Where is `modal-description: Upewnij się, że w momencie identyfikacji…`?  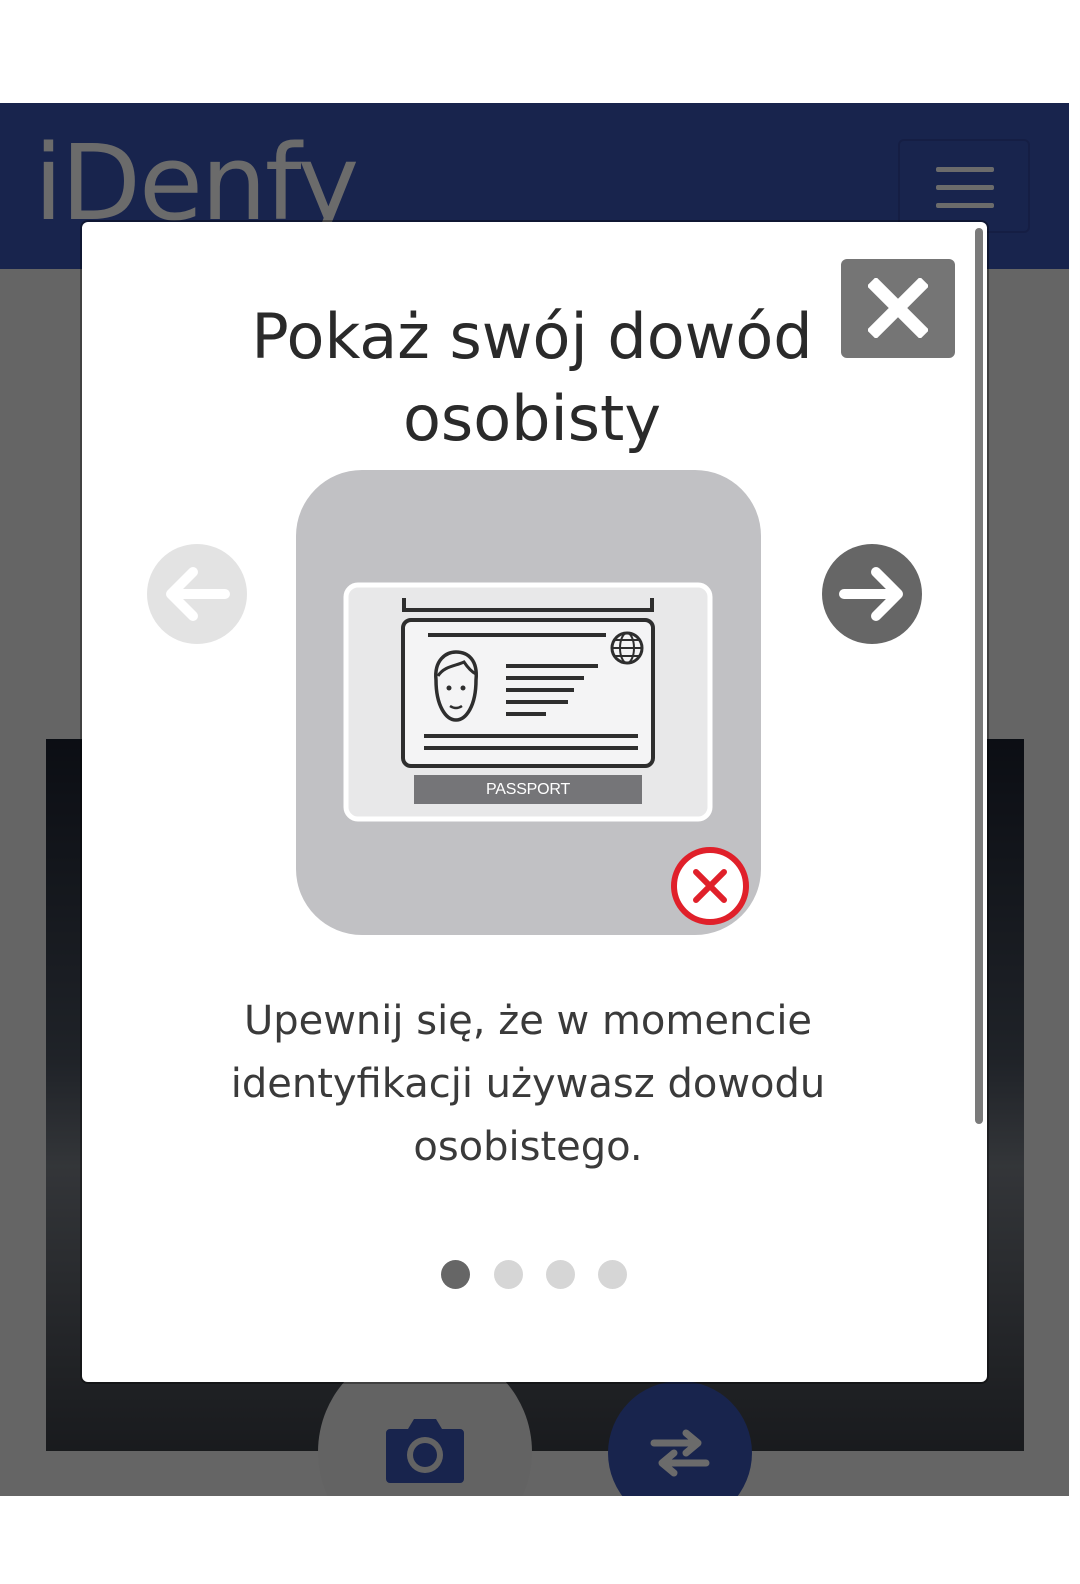 modal-description: Upewnij się, że w momencie identyfikacji… is located at coordinates (528, 1084).